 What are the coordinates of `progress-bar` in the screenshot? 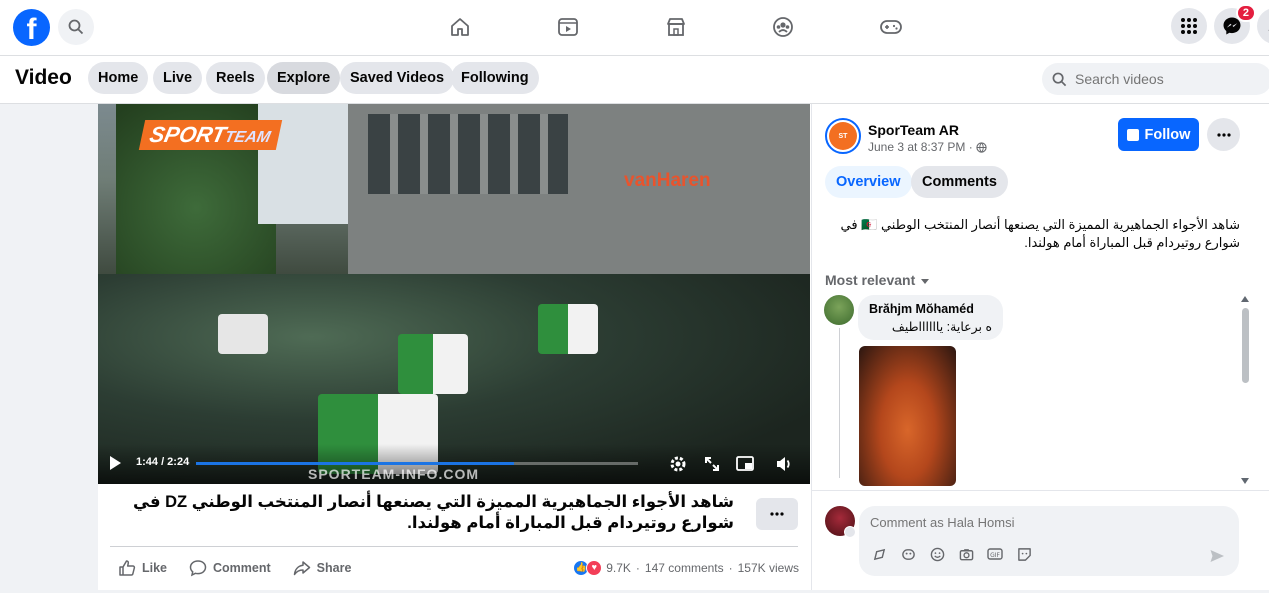 It's located at (417, 463).